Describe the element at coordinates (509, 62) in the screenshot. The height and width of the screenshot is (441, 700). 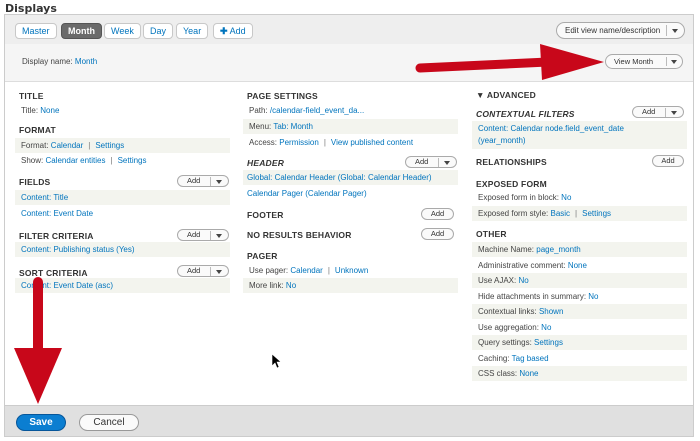
I see `arrow-to-view-month` at that location.